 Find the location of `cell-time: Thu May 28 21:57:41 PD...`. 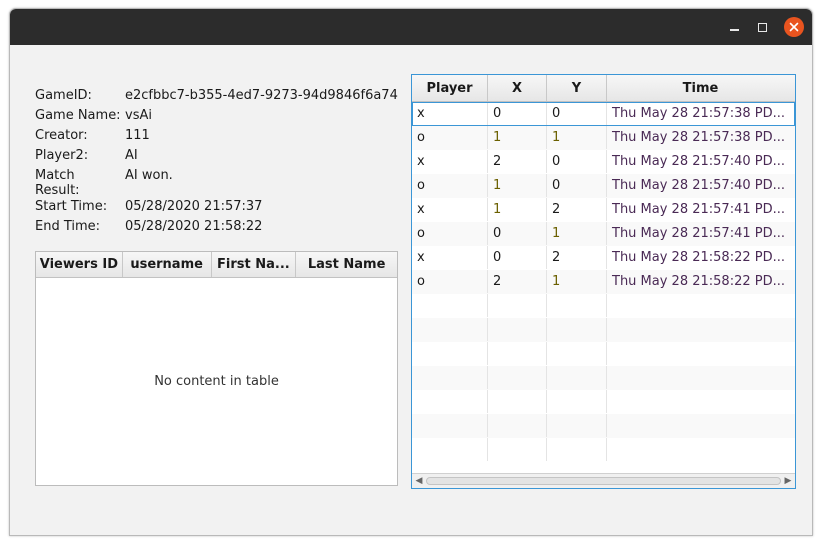

cell-time: Thu May 28 21:57:41 PD... is located at coordinates (698, 209).